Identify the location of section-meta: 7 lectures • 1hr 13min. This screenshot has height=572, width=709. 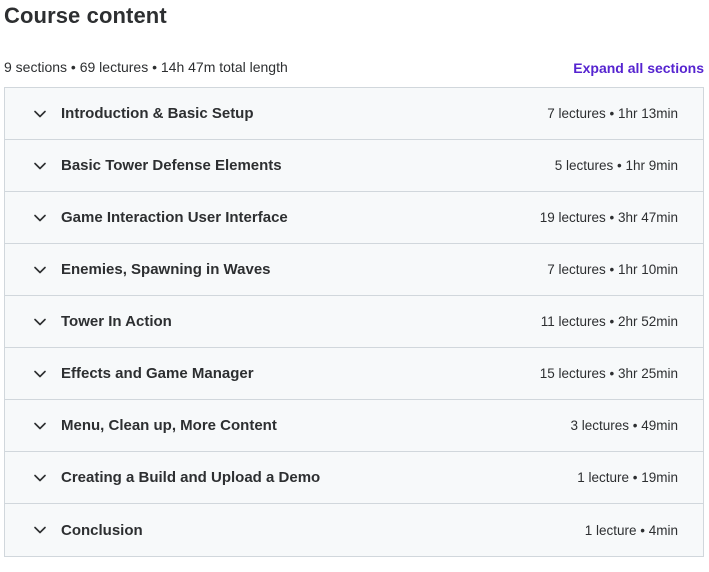
(612, 113).